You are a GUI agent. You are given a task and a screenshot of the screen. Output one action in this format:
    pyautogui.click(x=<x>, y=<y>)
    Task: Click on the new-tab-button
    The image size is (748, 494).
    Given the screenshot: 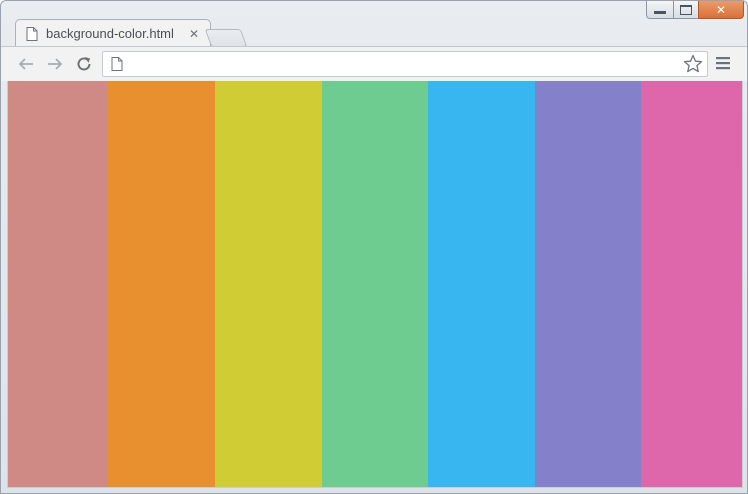 What is the action you would take?
    pyautogui.click(x=226, y=38)
    